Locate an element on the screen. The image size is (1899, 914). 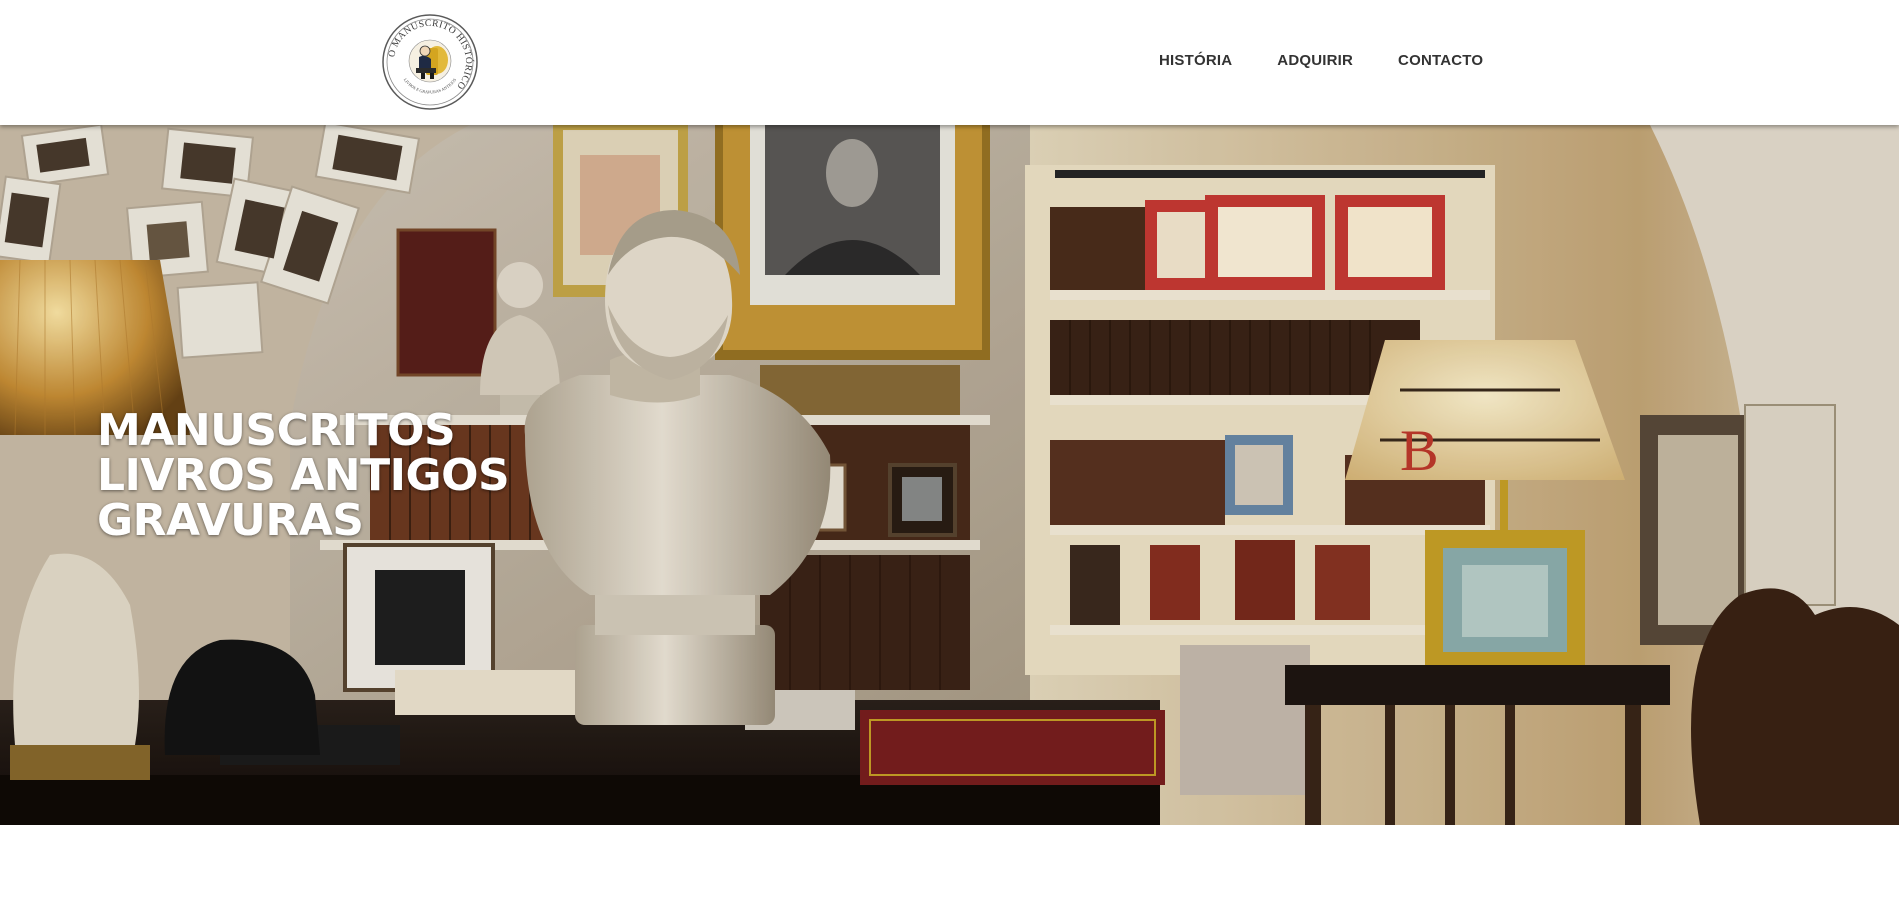
hero-line-livros-antigos: LIVROS ANTIGOS is located at coordinates (303, 475).